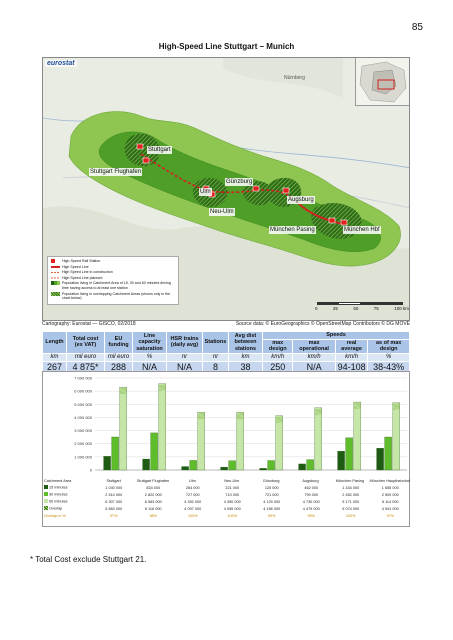 This screenshot has height=640, width=453. I want to click on data-cell: 2 452 000, so click(351, 494).